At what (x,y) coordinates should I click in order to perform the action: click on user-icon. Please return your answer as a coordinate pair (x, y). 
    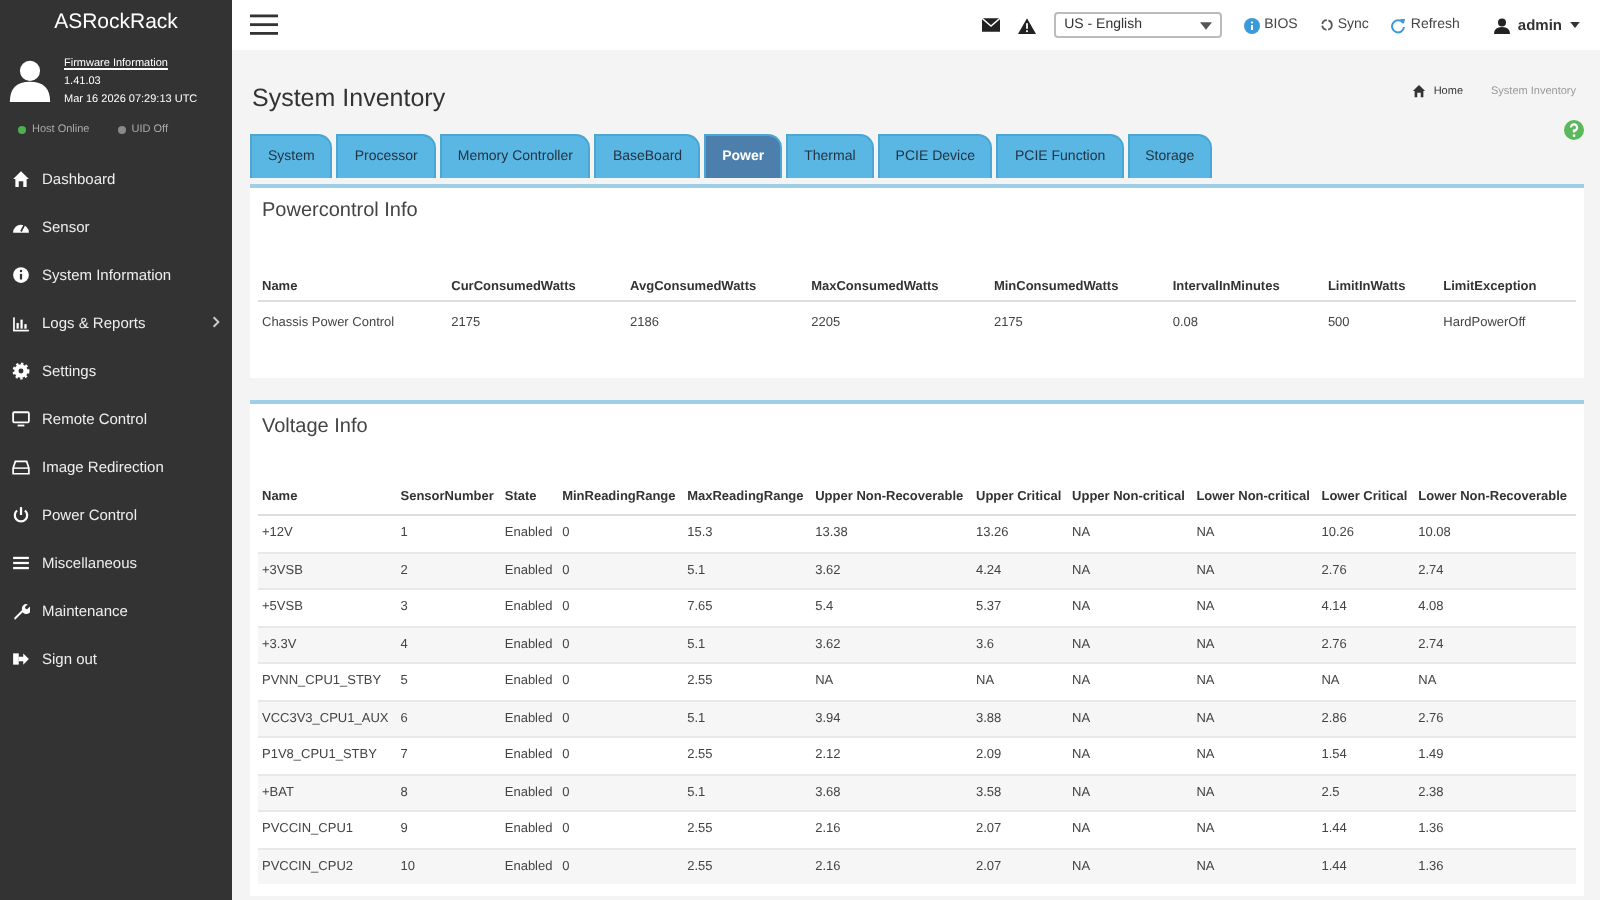
    Looking at the image, I should click on (1501, 25).